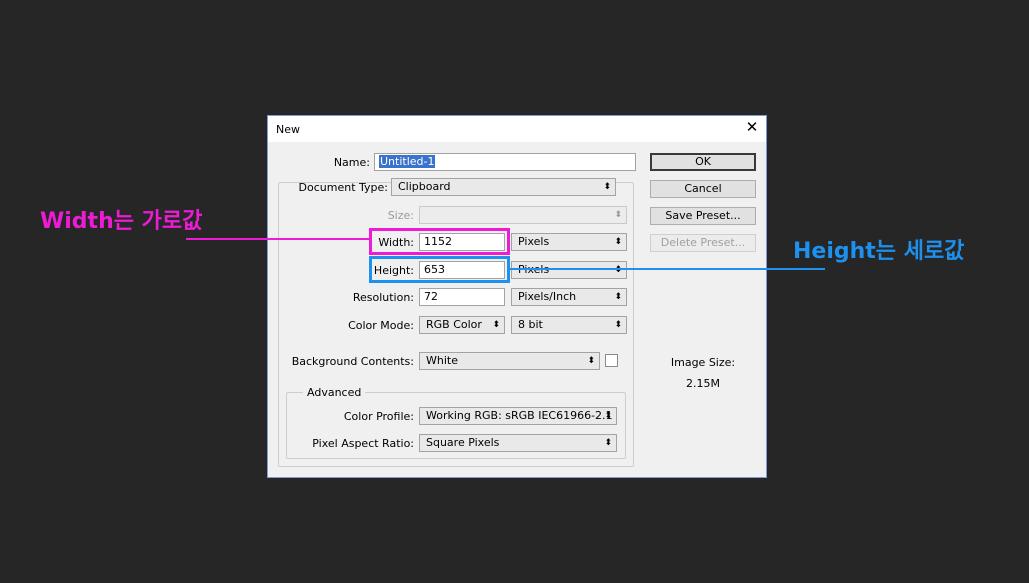 The height and width of the screenshot is (583, 1029). Describe the element at coordinates (462, 297) in the screenshot. I see `resolution-field: 72` at that location.